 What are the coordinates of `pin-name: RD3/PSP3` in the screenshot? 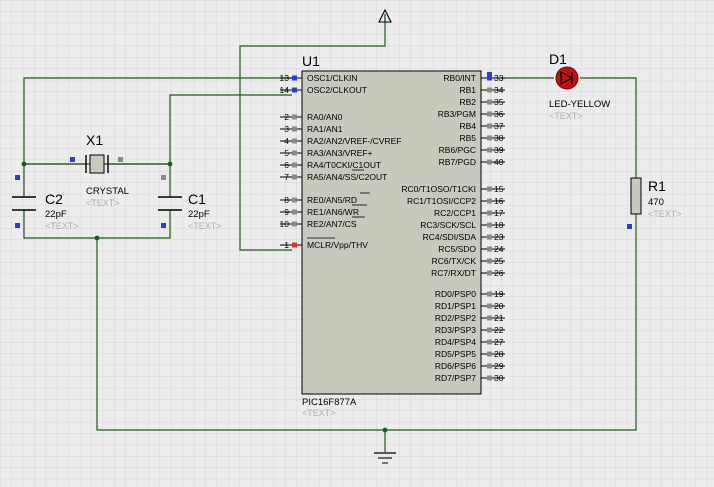 It's located at (455, 330).